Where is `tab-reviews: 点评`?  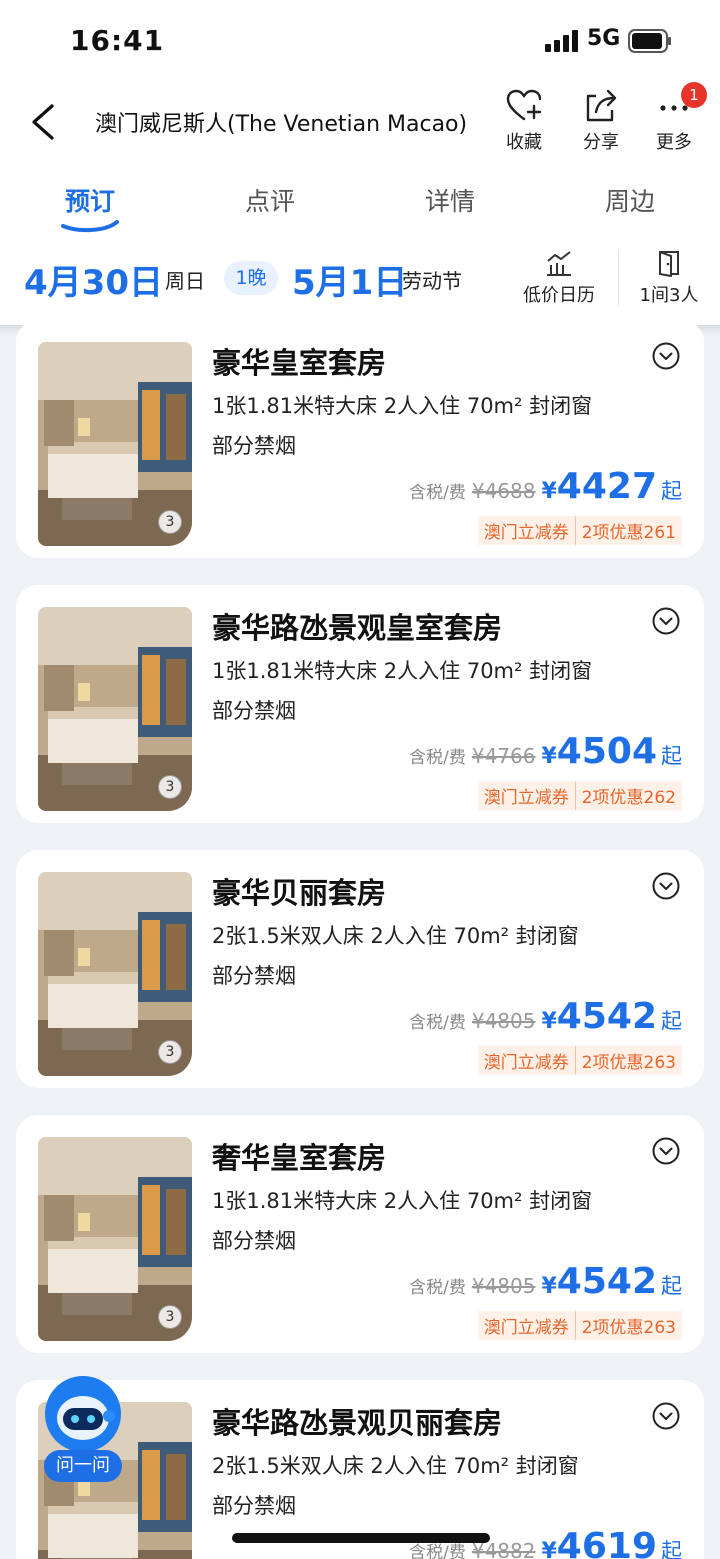 tab-reviews: 点评 is located at coordinates (270, 200).